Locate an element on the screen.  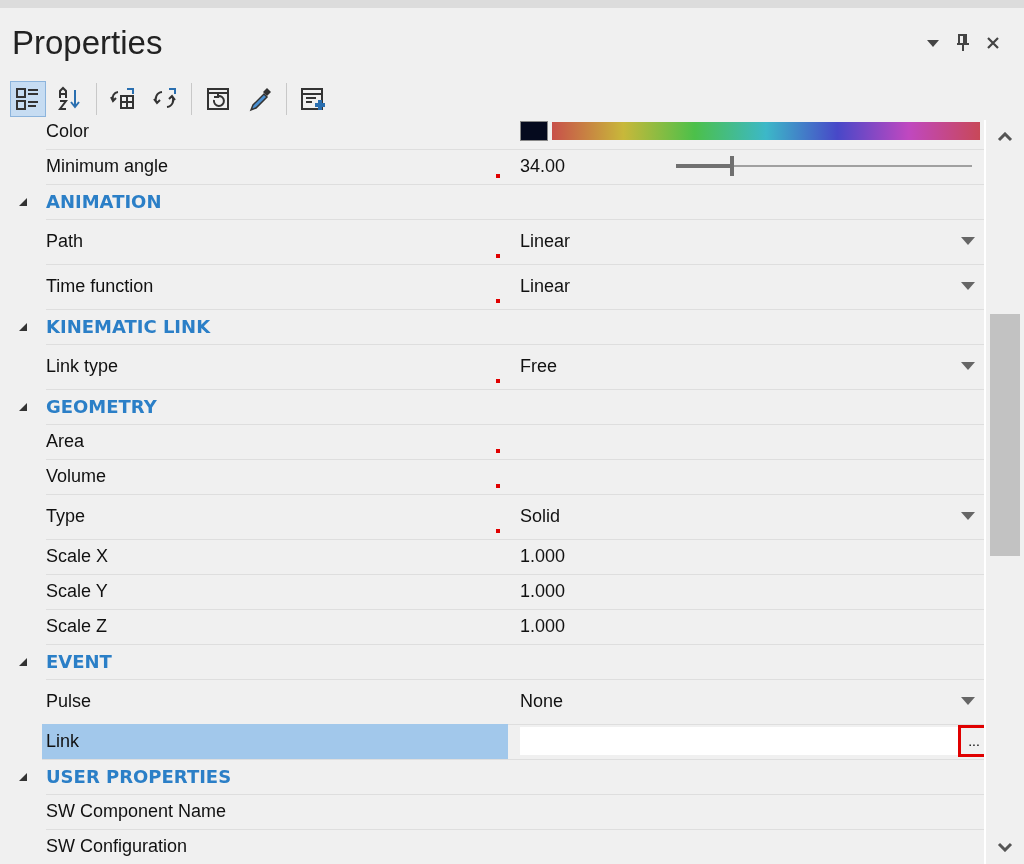
property-name: SW Component Name is located at coordinates (277, 811).